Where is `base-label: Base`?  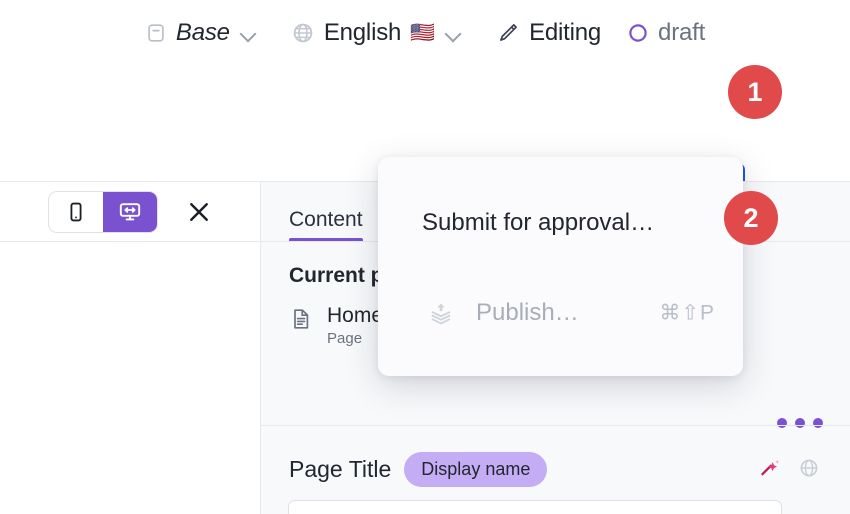 base-label: Base is located at coordinates (202, 32).